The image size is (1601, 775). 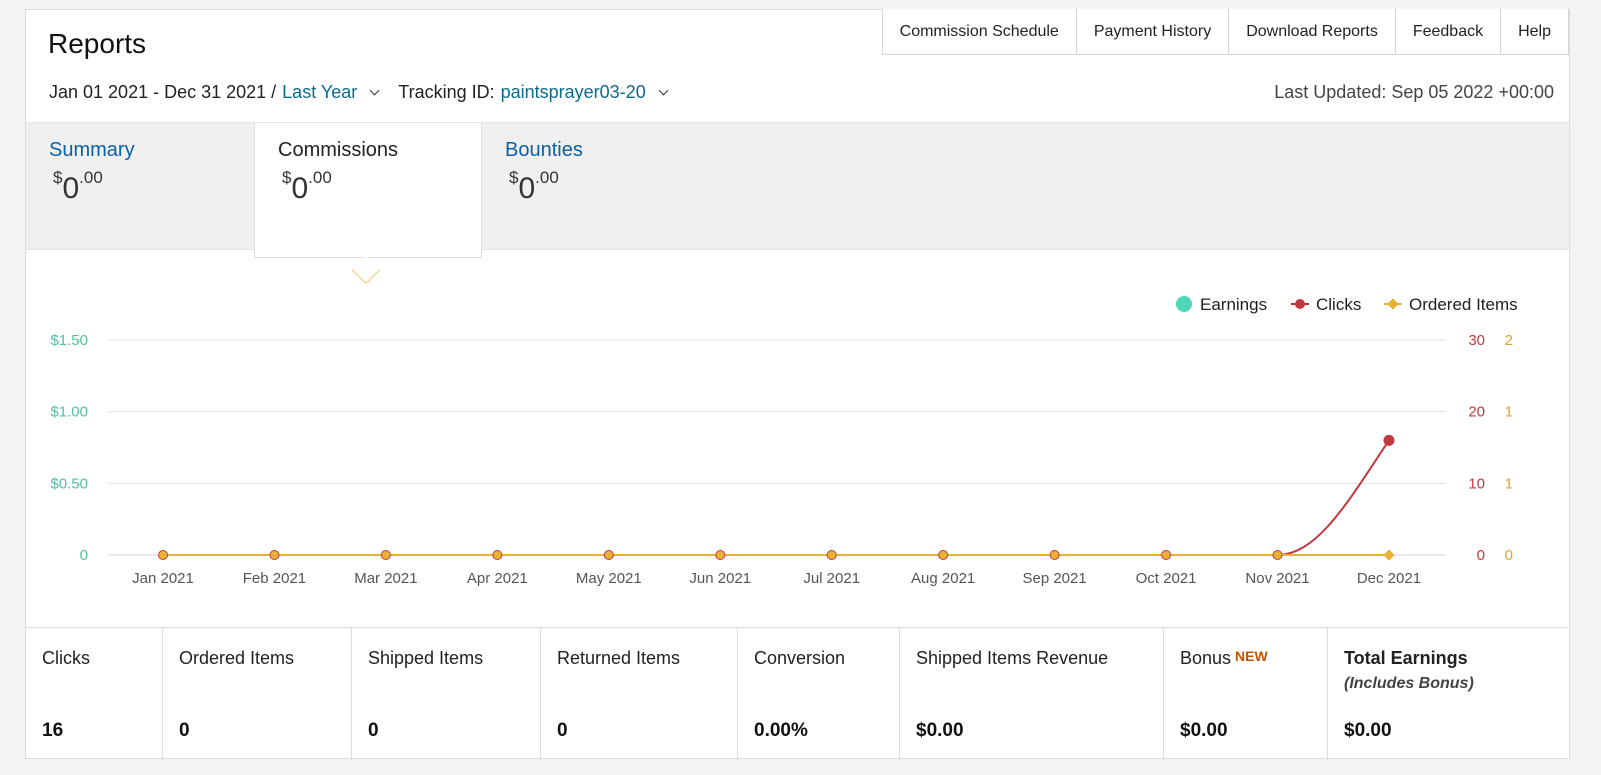 I want to click on x-tick-label: Jan 2021, so click(x=163, y=578).